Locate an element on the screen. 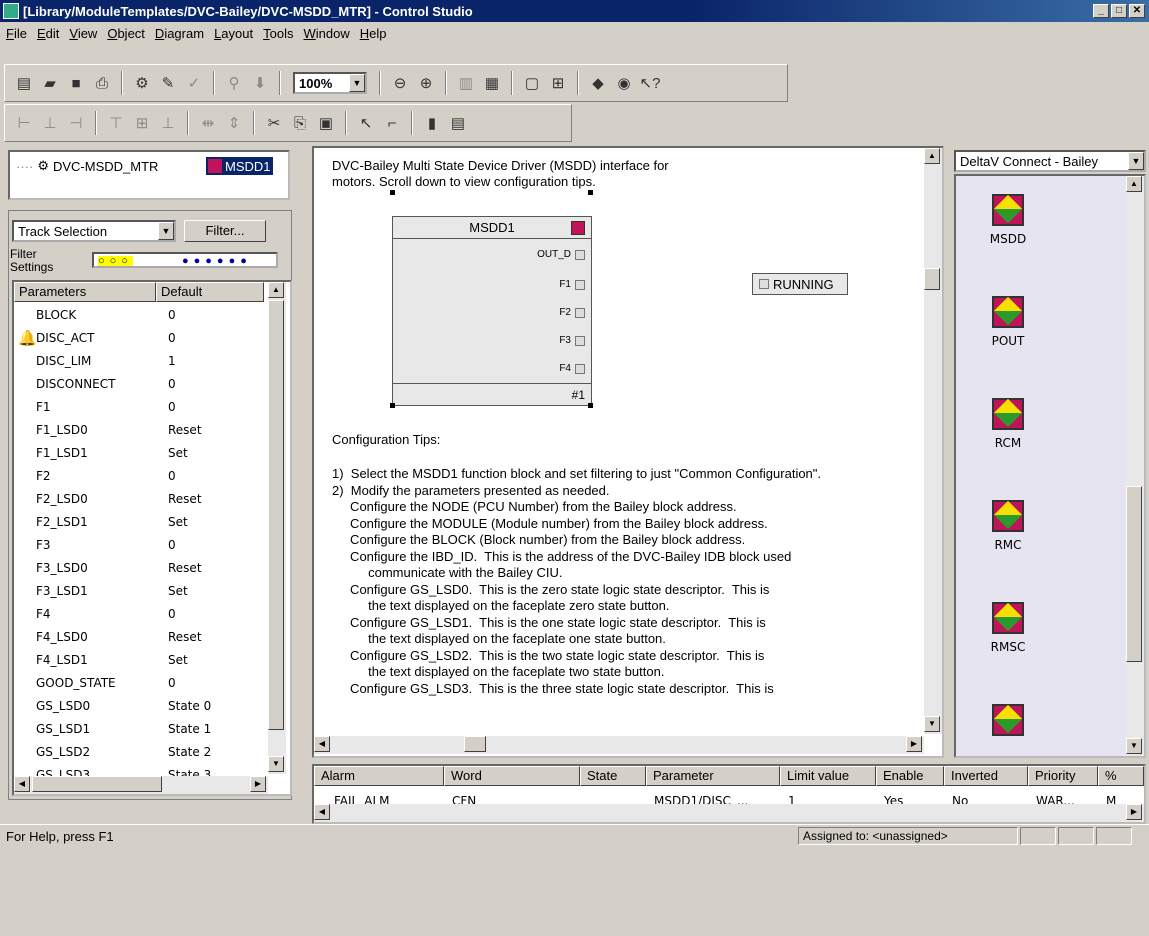 This screenshot has width=1149, height=936. port-out-d: OUT_D is located at coordinates (561, 254).